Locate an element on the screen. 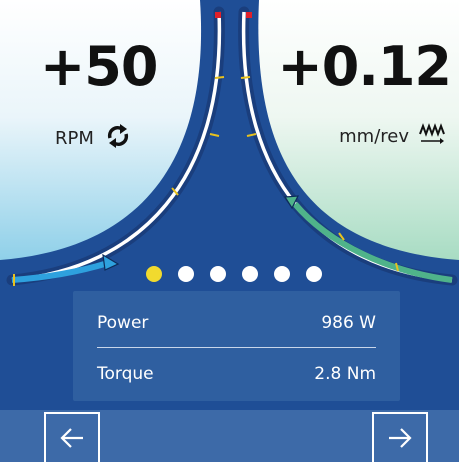 The width and height of the screenshot is (459, 462). previous-button is located at coordinates (72, 437).